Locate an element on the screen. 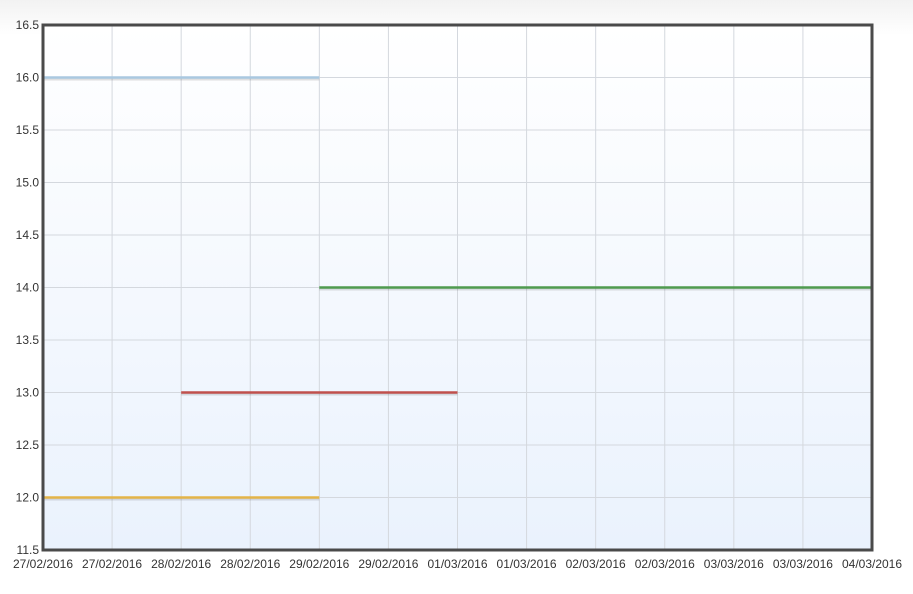 Image resolution: width=913 pixels, height=594 pixels. y-tick-label: 16.0 is located at coordinates (28, 78).